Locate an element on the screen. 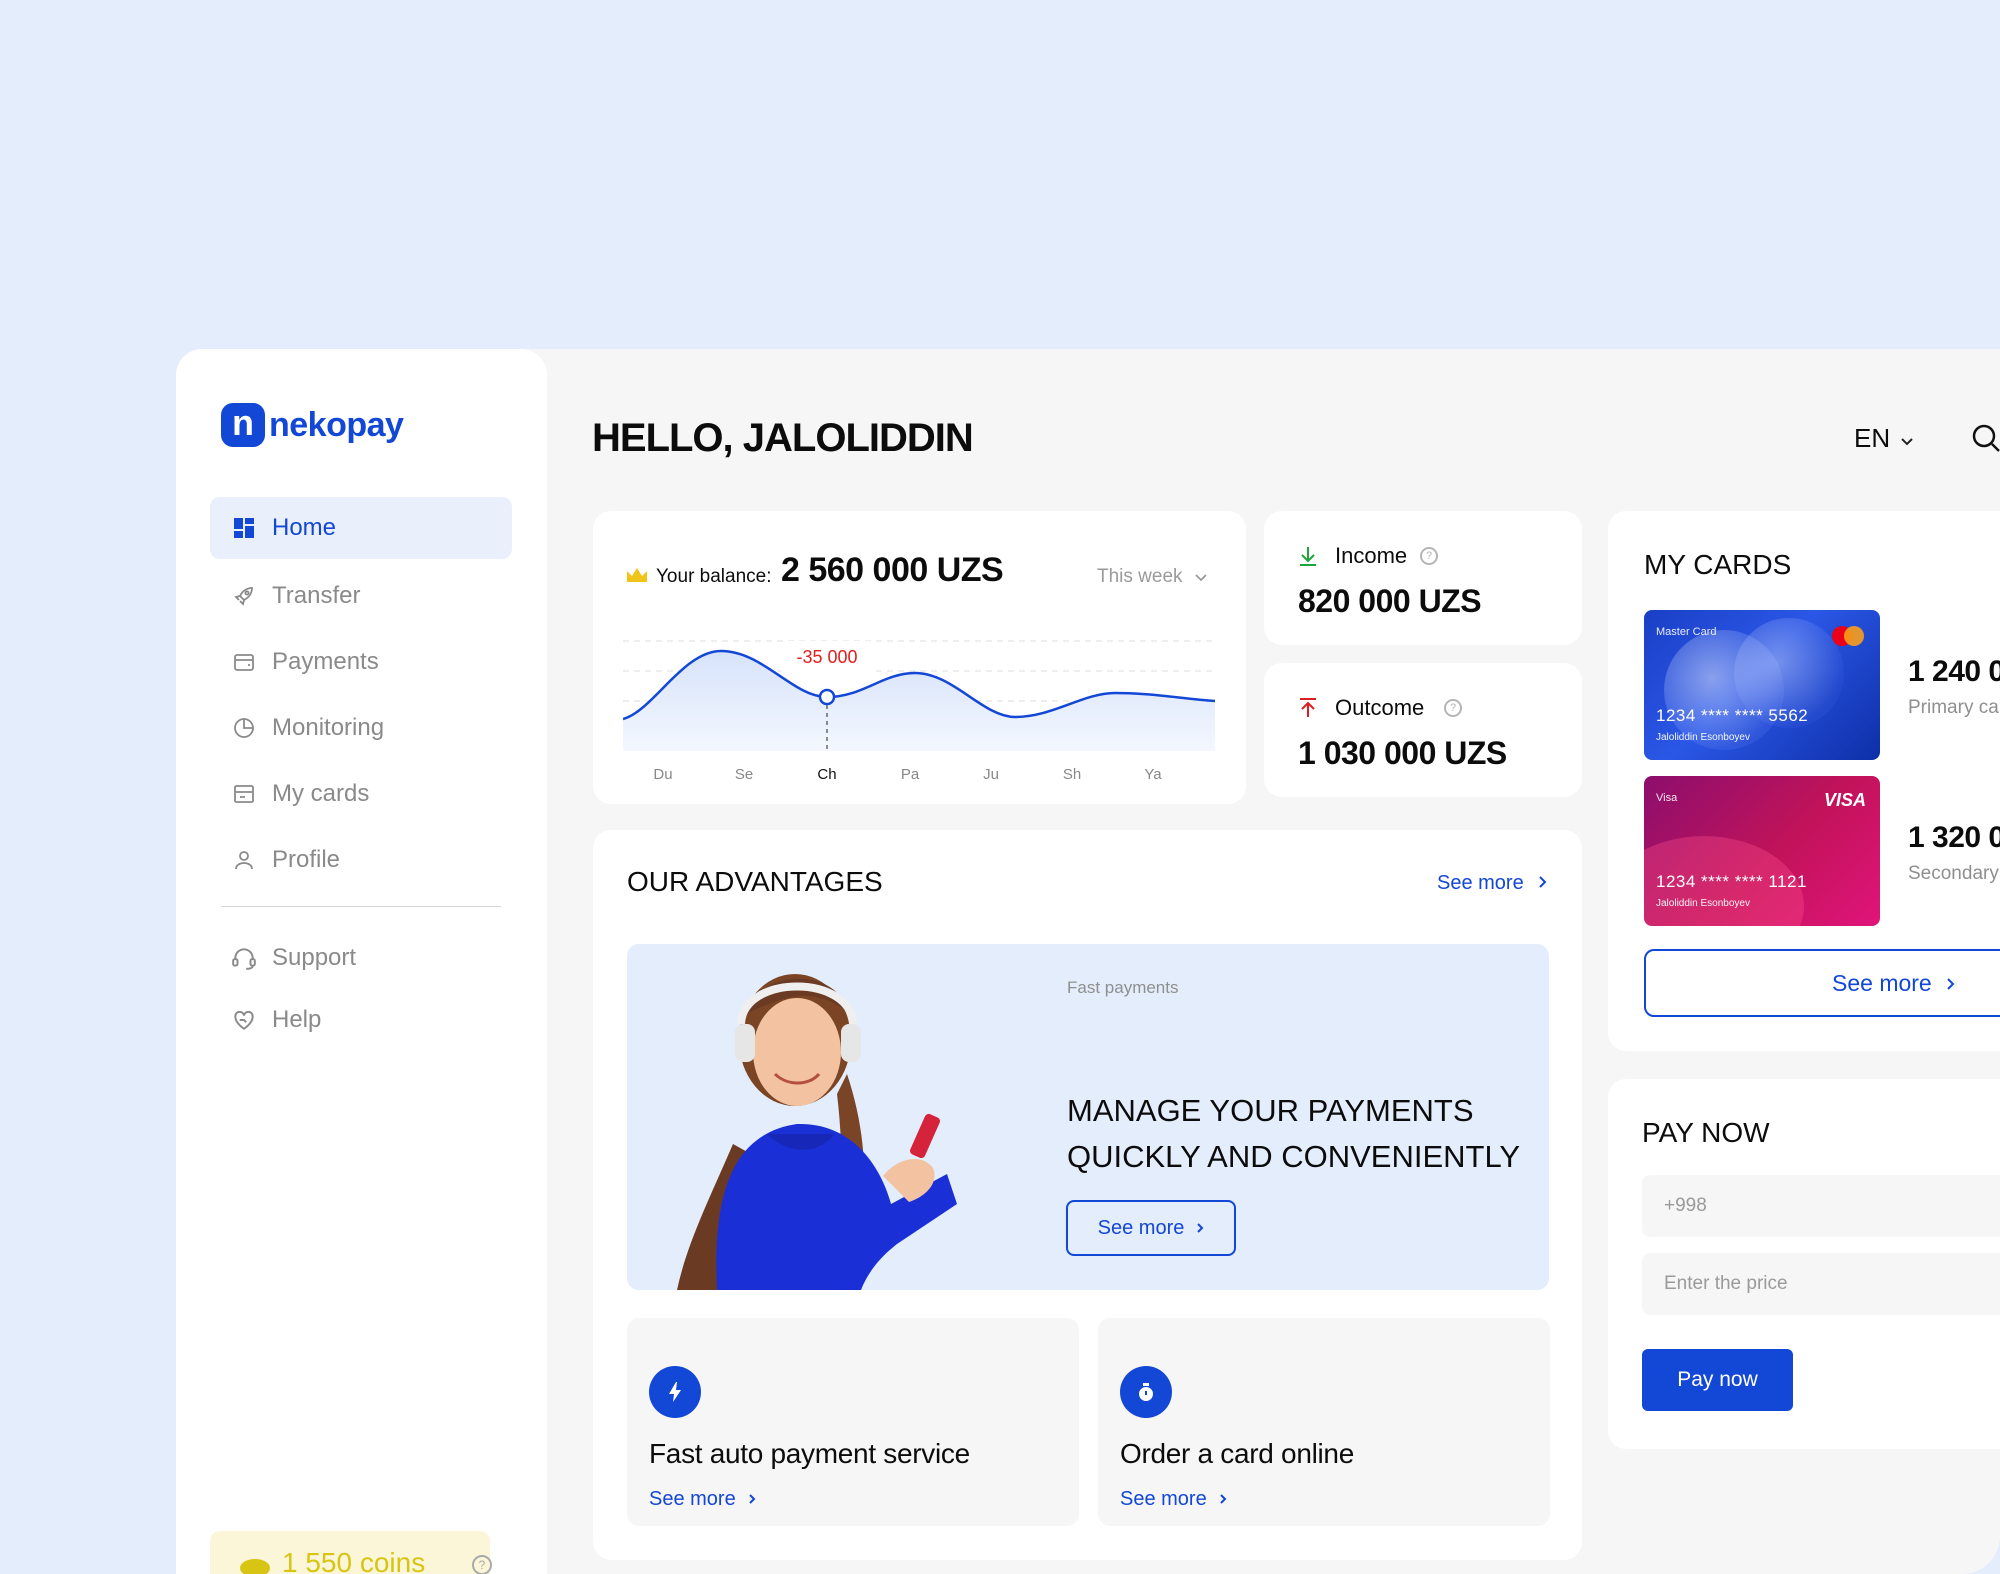 The width and height of the screenshot is (2000, 1574). sidebar-item-my-cards: My cards is located at coordinates (361, 794).